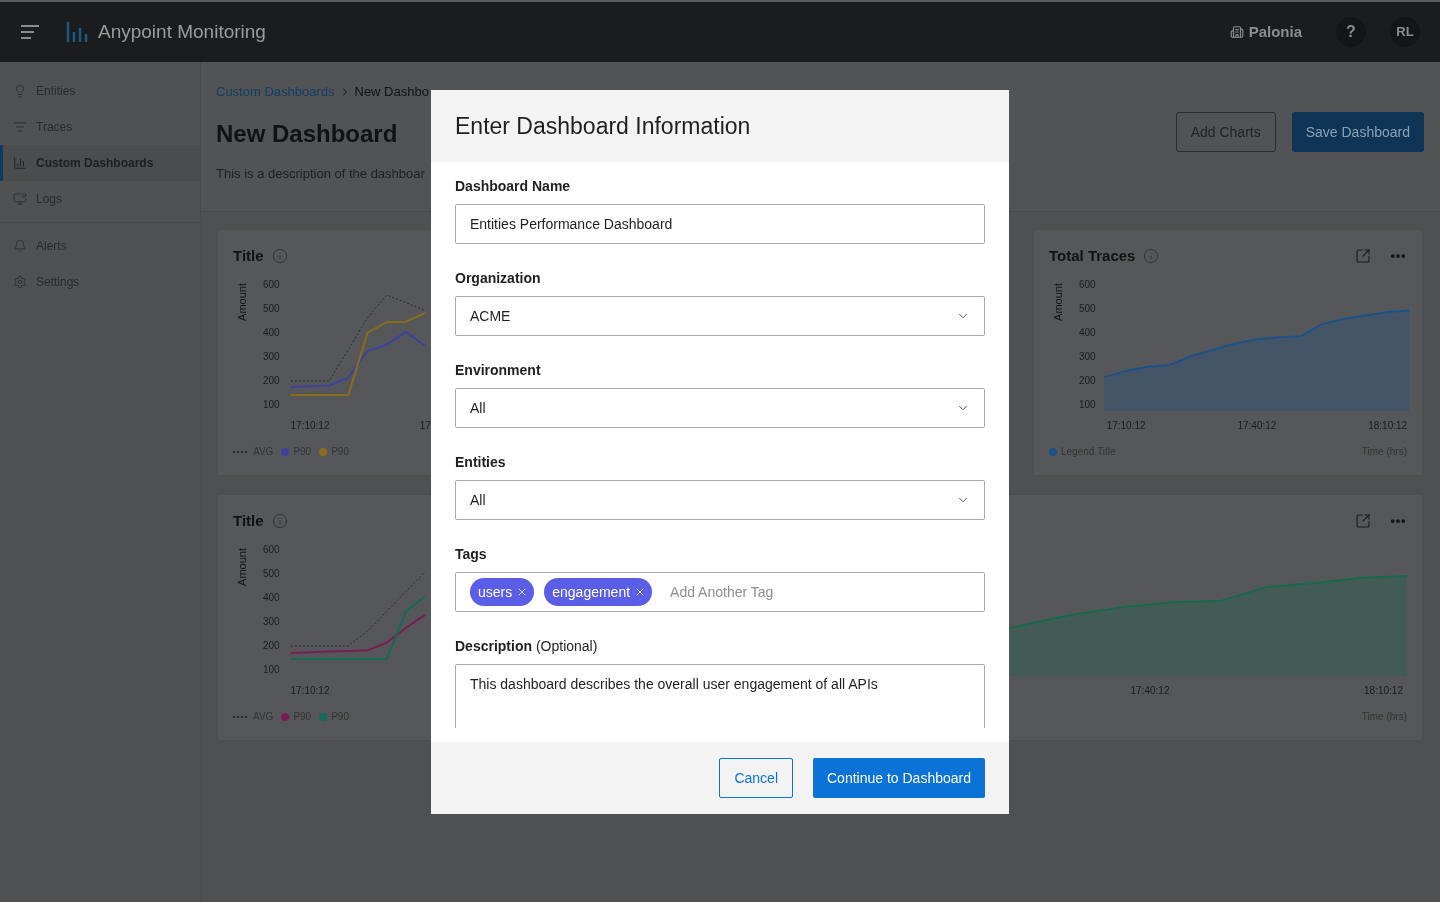 This screenshot has height=902, width=1440. What do you see at coordinates (820, 592) in the screenshot?
I see `tag-input: Add Another Tag` at bounding box center [820, 592].